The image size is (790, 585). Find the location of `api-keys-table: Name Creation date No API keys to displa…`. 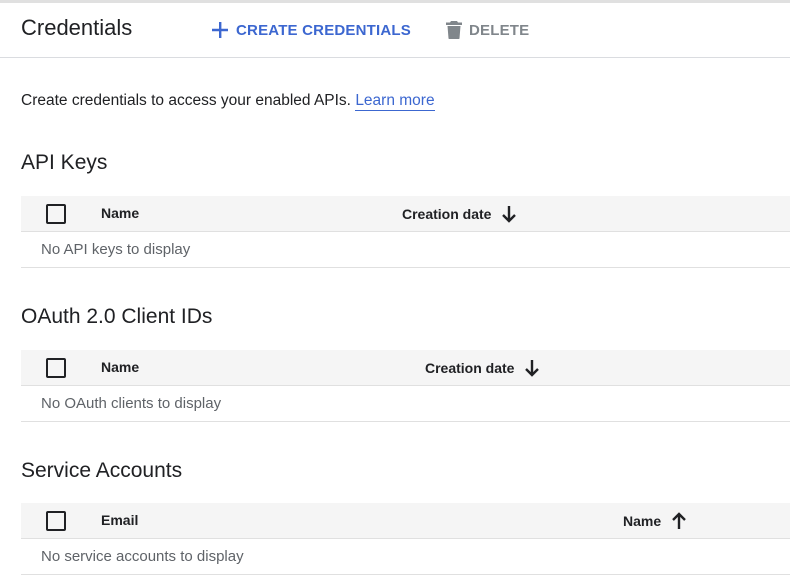

api-keys-table: Name Creation date No API keys to displa… is located at coordinates (405, 232).